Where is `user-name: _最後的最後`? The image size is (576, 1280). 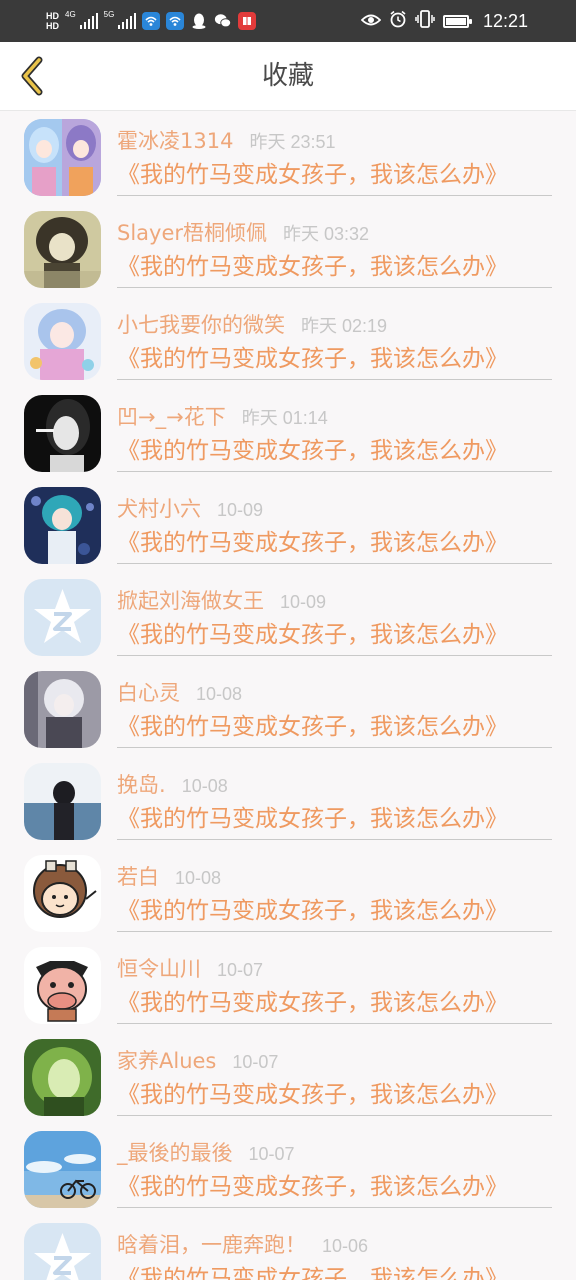 user-name: _最後的最後 is located at coordinates (175, 1152).